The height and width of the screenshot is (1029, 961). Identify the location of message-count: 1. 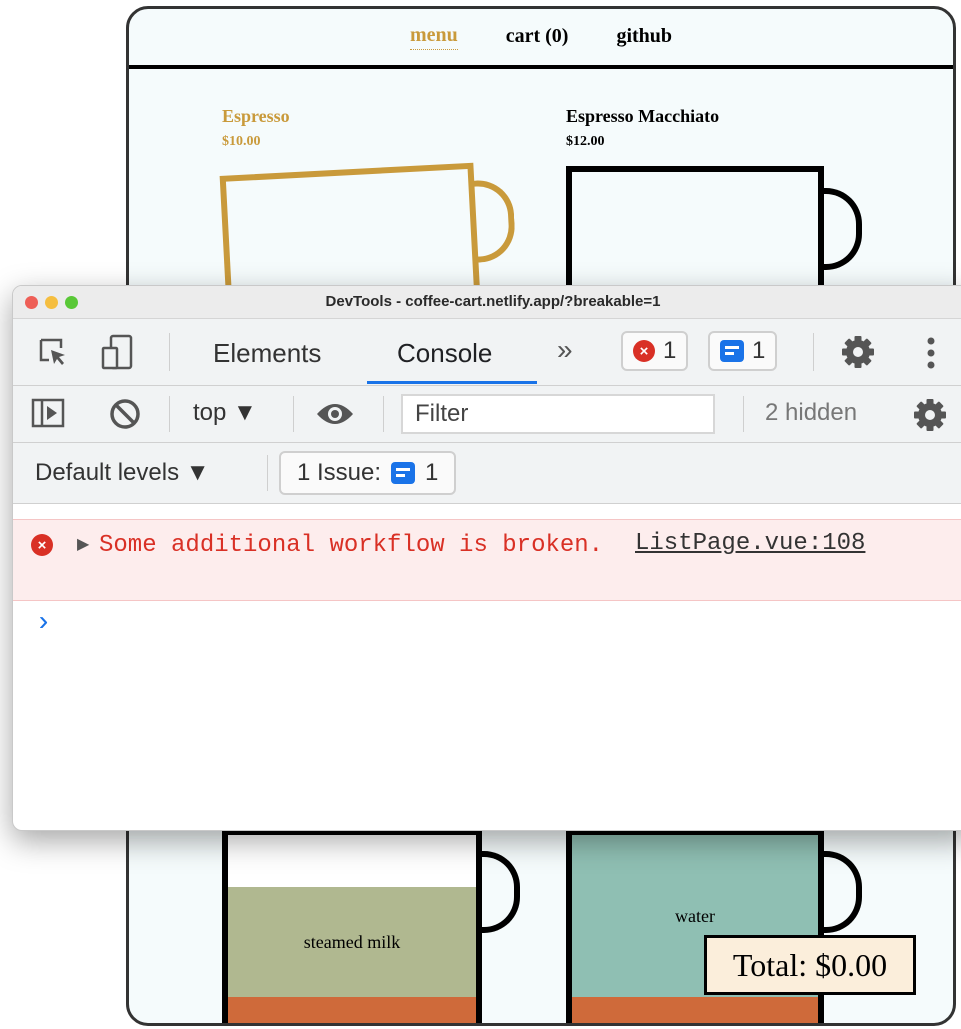
(759, 350).